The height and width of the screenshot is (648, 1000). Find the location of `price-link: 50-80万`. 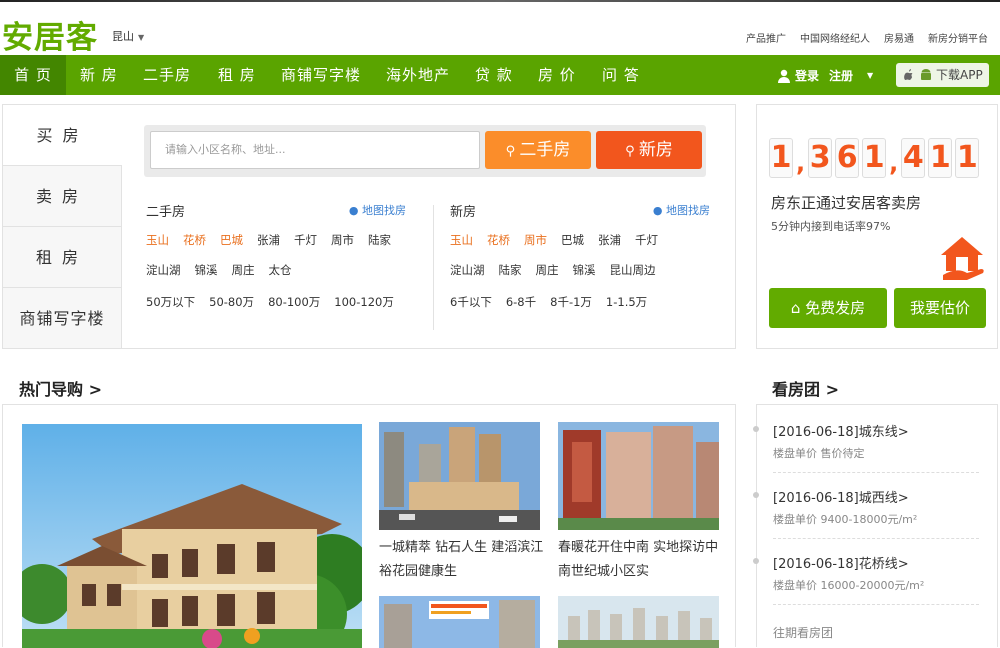

price-link: 50-80万 is located at coordinates (231, 302).